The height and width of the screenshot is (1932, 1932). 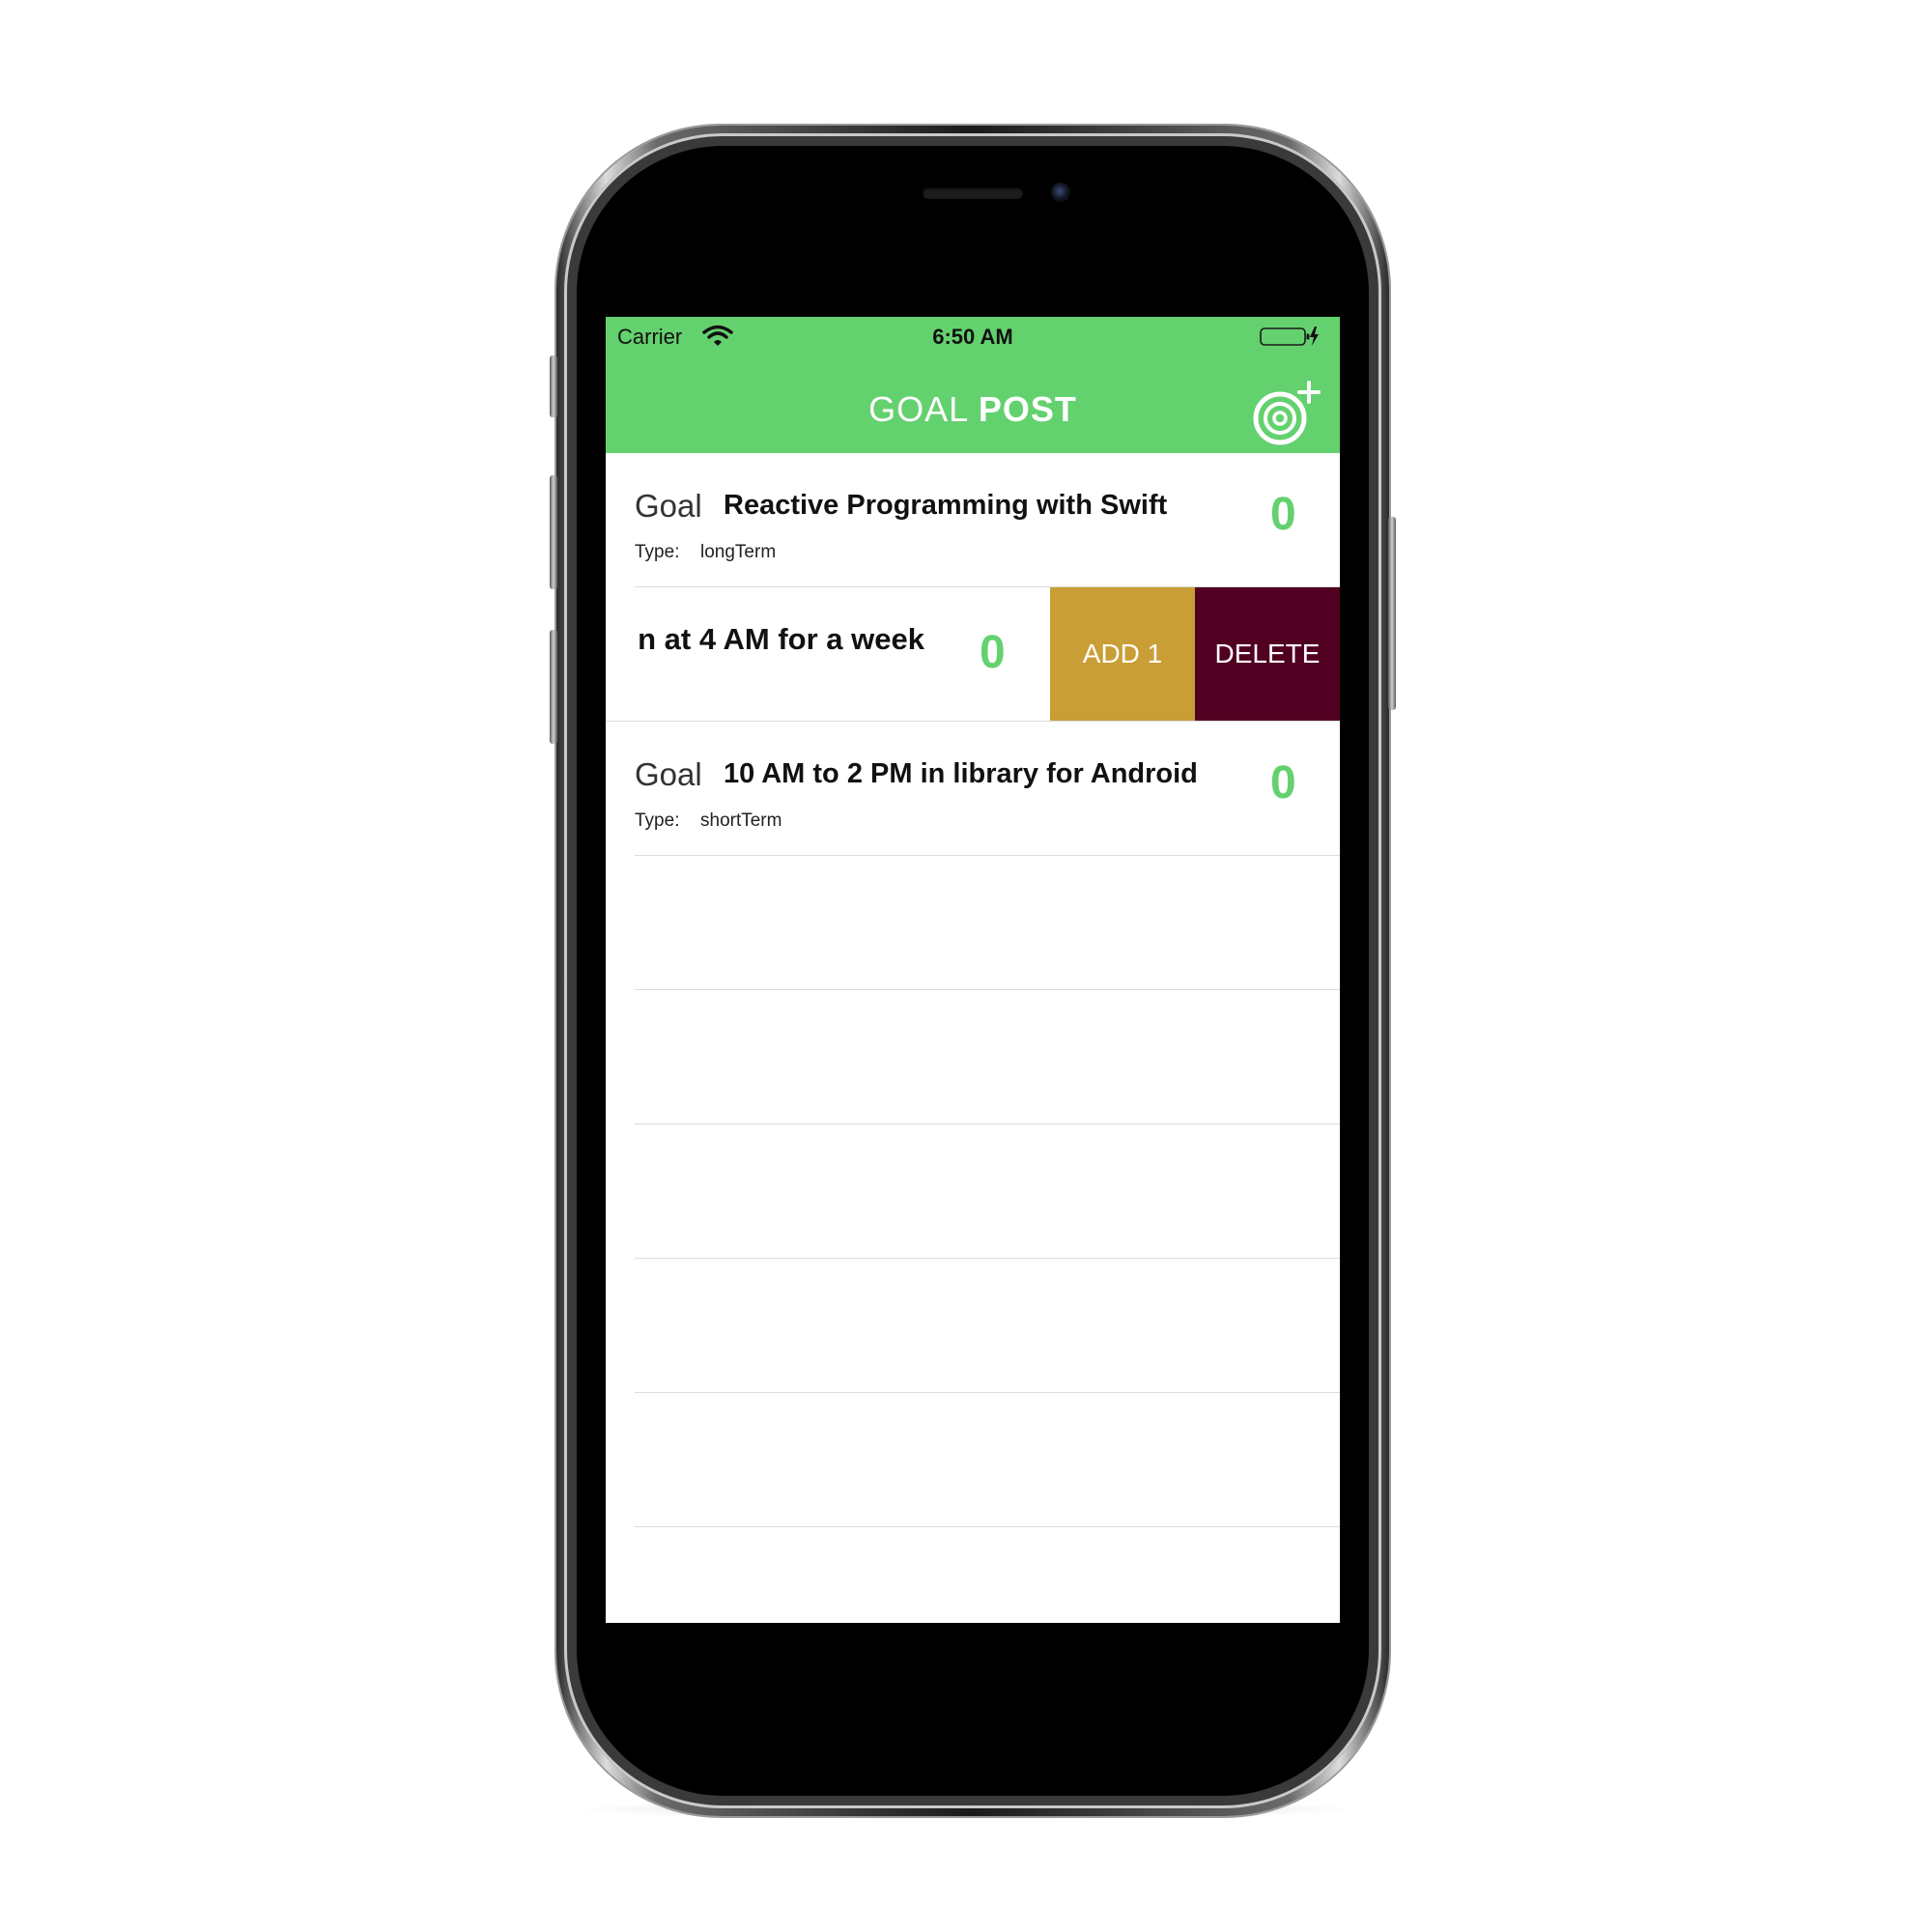 I want to click on goal-description: 10 AM to 2 PM in library for Android, so click(x=961, y=773).